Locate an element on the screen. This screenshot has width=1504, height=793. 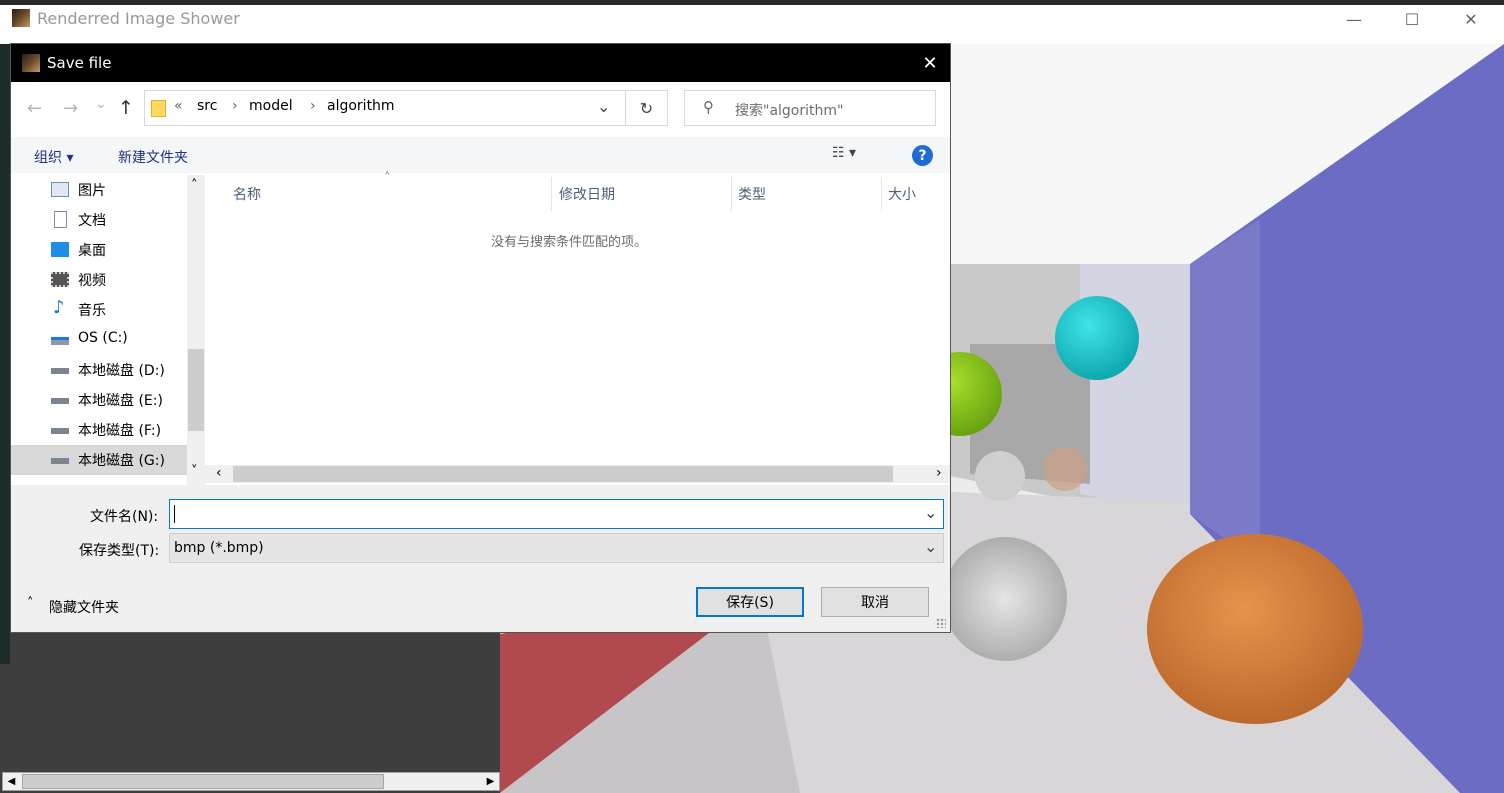
scroll-left-arrow-icon: ◀ is located at coordinates (11, 781).